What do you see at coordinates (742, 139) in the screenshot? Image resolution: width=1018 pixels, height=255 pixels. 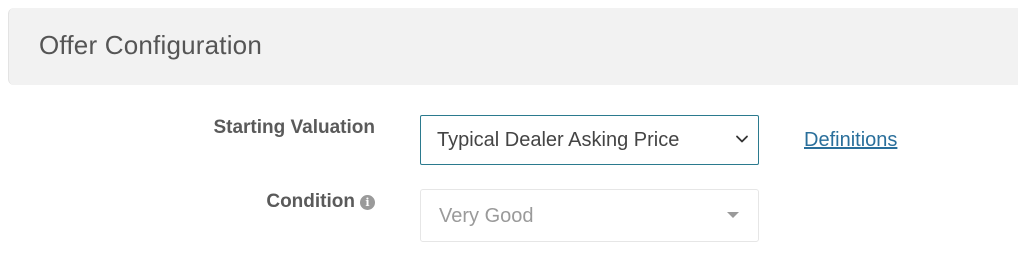 I see `chevron-down-icon` at bounding box center [742, 139].